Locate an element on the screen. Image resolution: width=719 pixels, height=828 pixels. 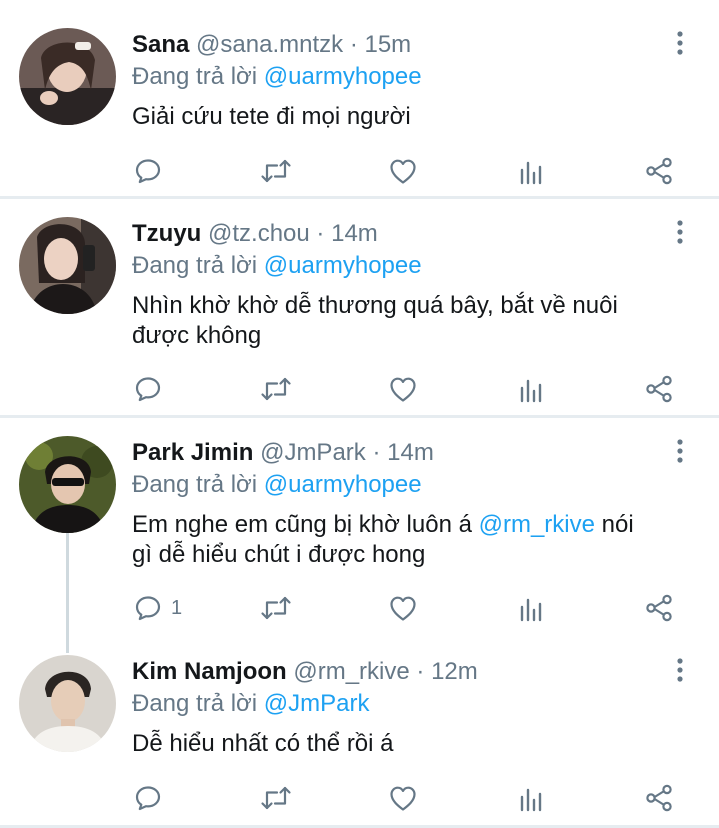
author-handle: @sana.mntzk is located at coordinates (269, 44).